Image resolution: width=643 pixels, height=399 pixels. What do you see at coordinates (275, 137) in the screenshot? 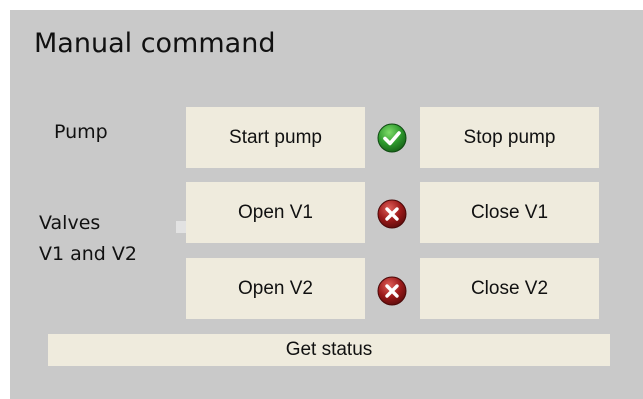
I see `start-pump-button: Start pump` at bounding box center [275, 137].